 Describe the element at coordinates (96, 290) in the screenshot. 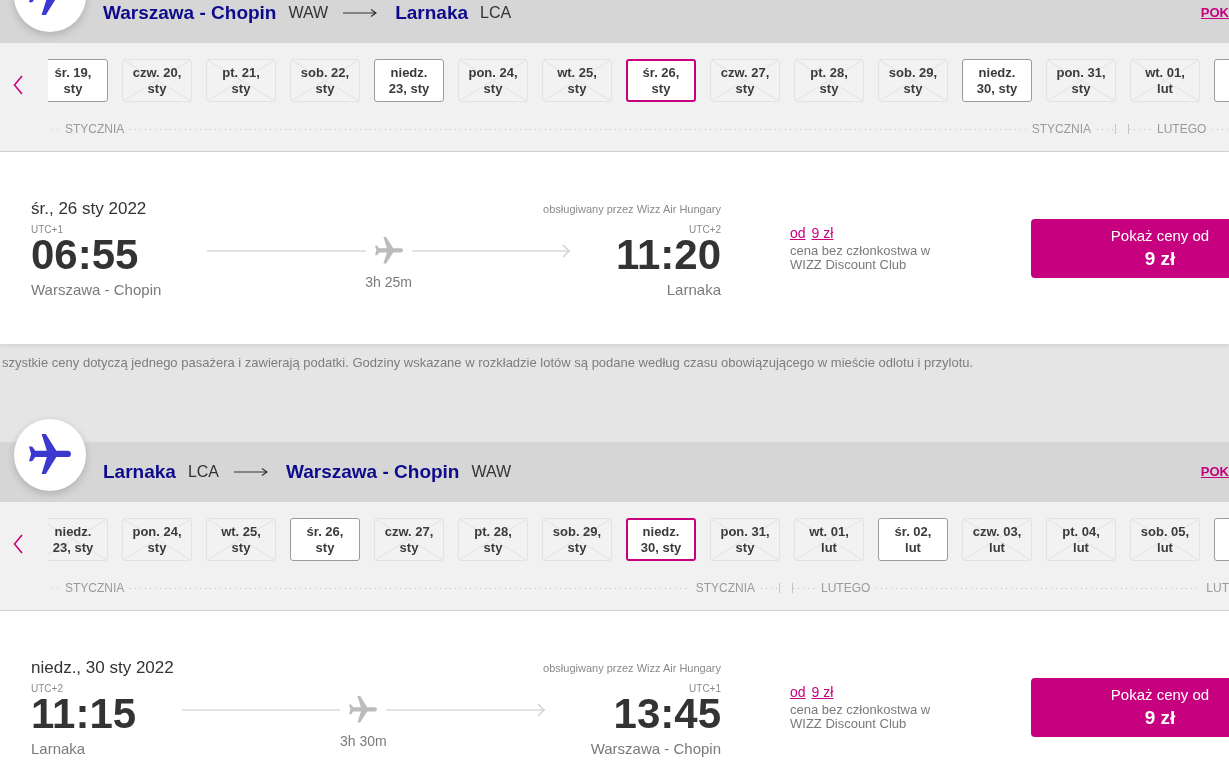

I see `departure-city: Warszawa - Chopin` at that location.